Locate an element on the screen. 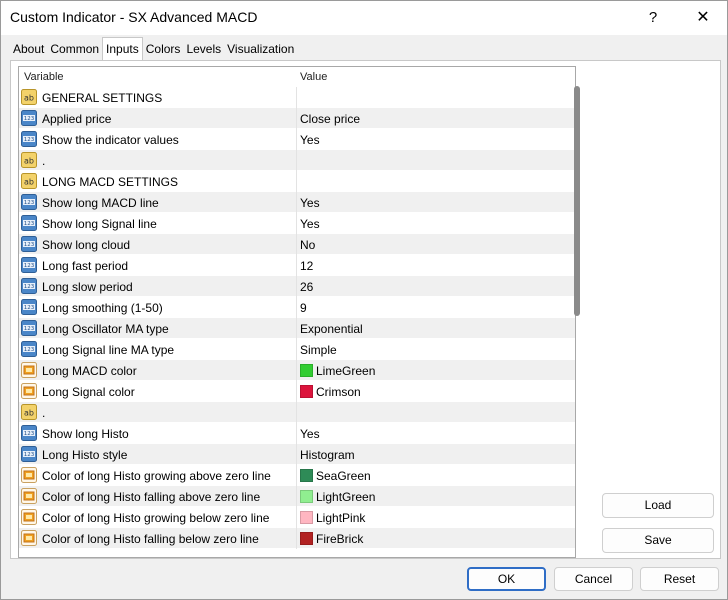  scrollbar-thumb is located at coordinates (577, 201).